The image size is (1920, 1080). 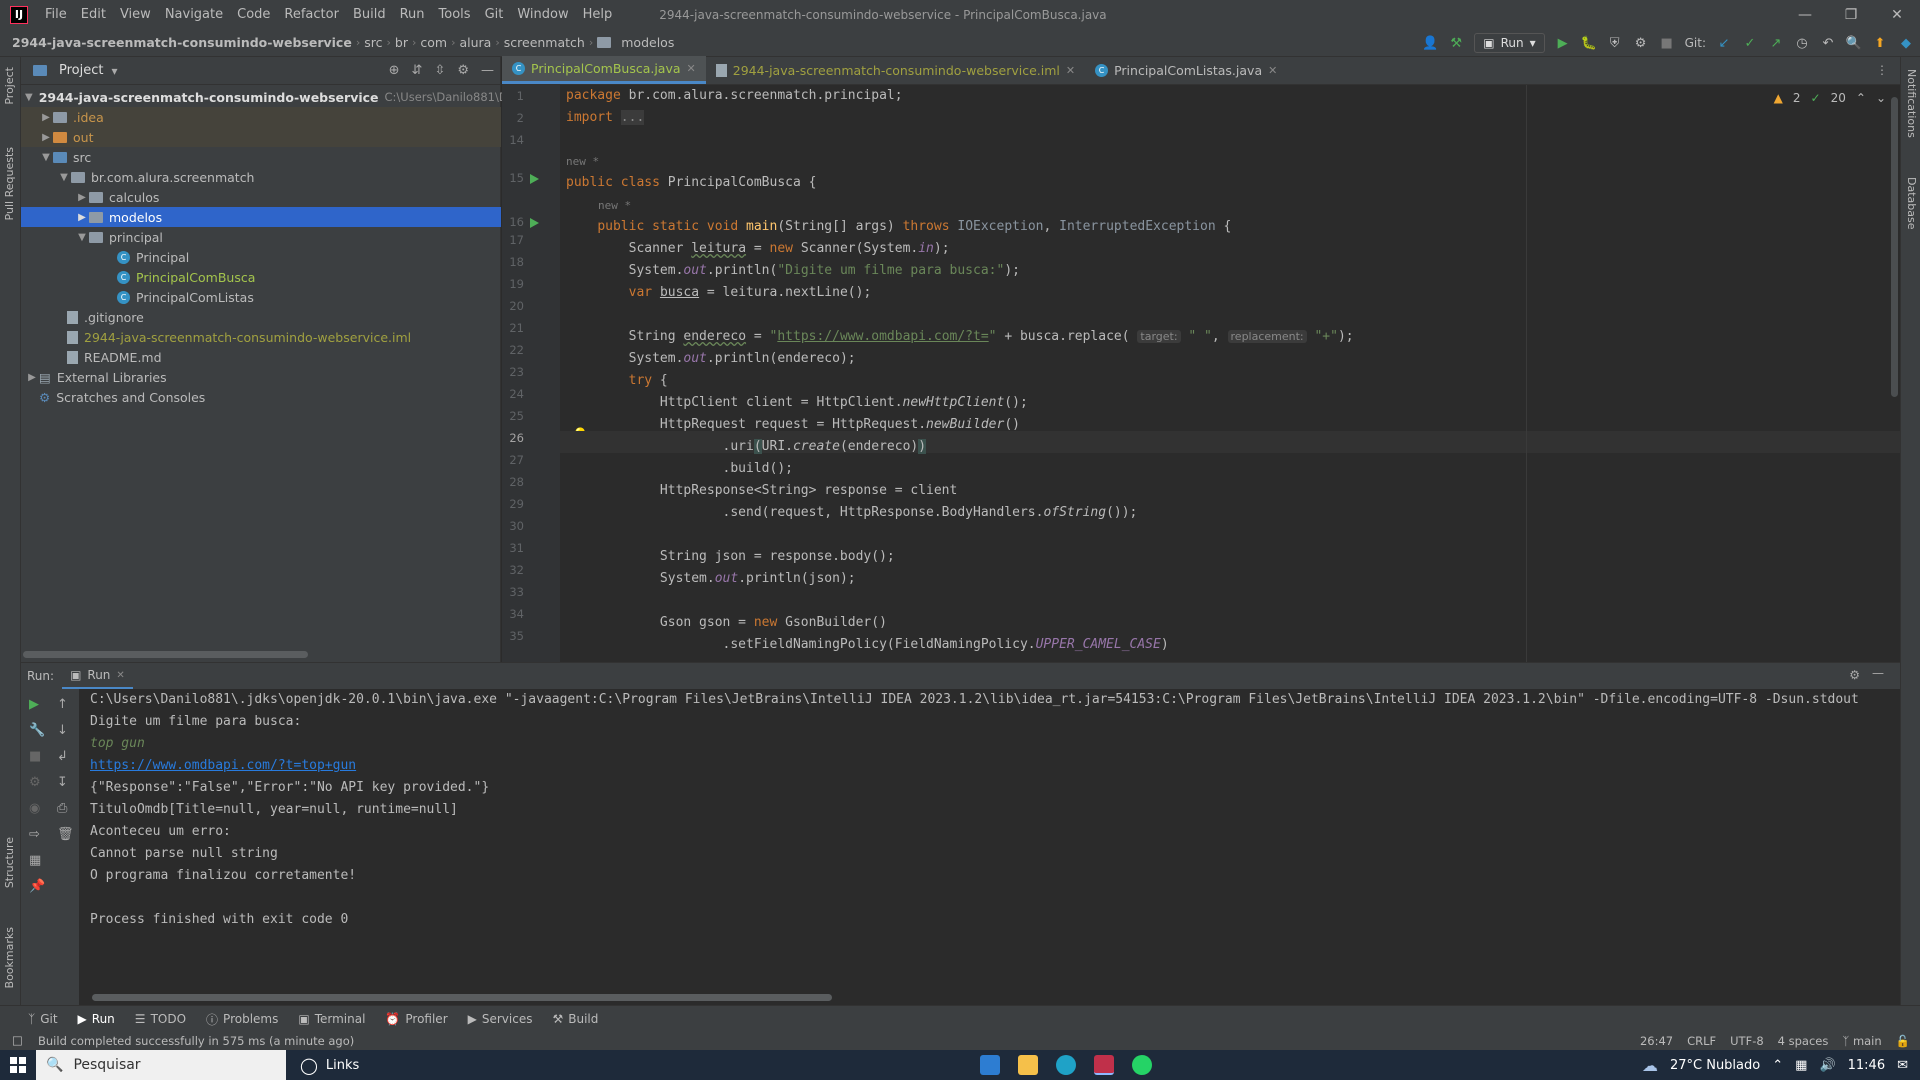 What do you see at coordinates (62, 808) in the screenshot?
I see `print-icon: ⎙` at bounding box center [62, 808].